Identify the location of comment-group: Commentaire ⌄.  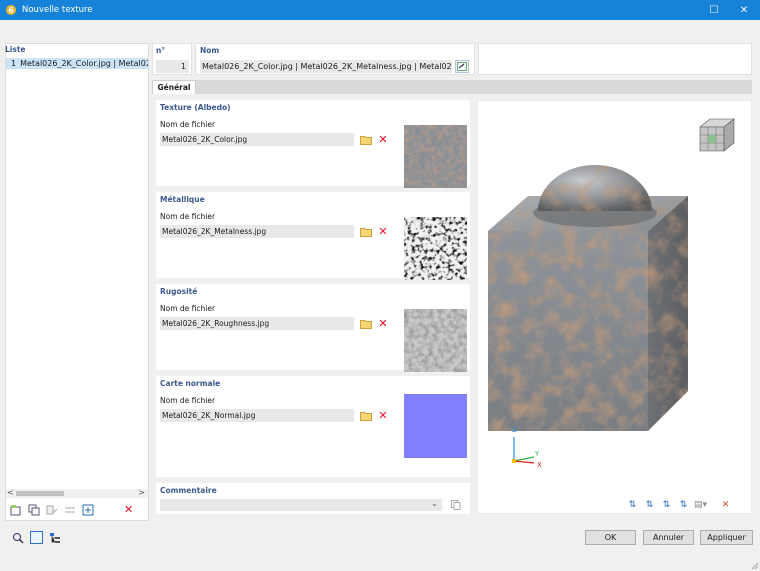
(313, 498).